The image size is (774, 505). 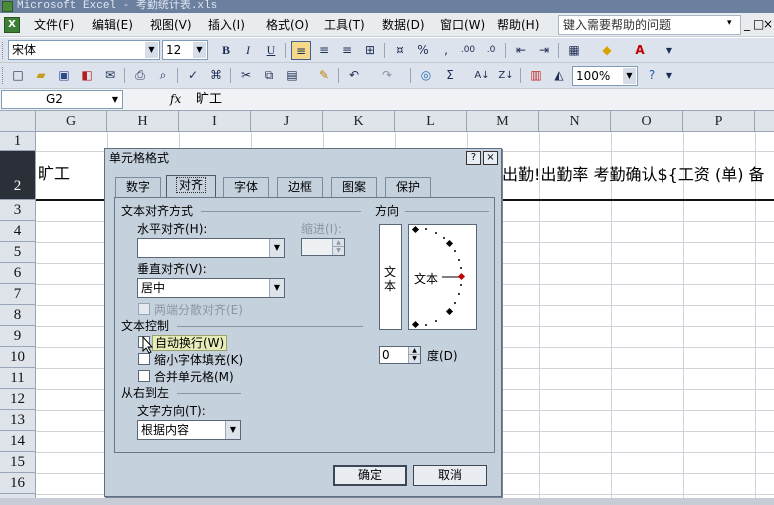 What do you see at coordinates (544, 50) in the screenshot?
I see `increase-indent-icon: ⇥` at bounding box center [544, 50].